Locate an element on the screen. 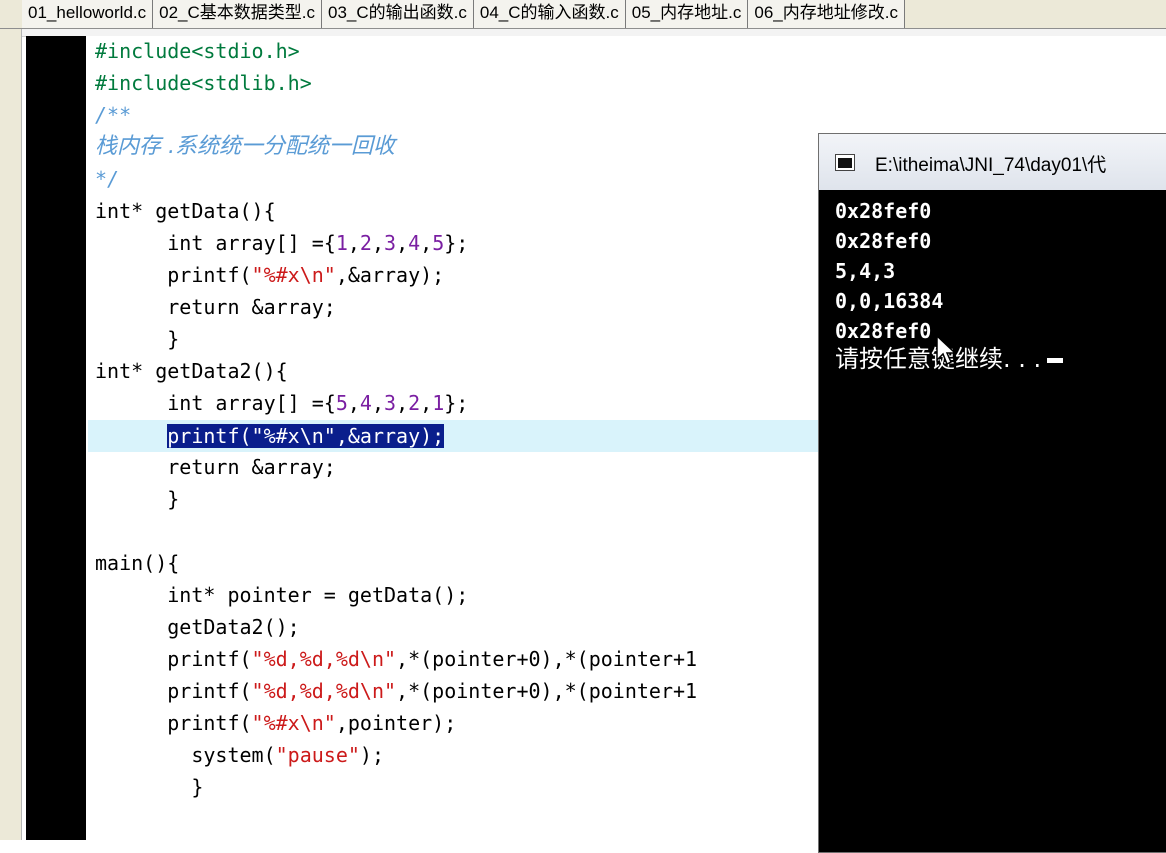  code-line: getData2(); is located at coordinates (197, 627).